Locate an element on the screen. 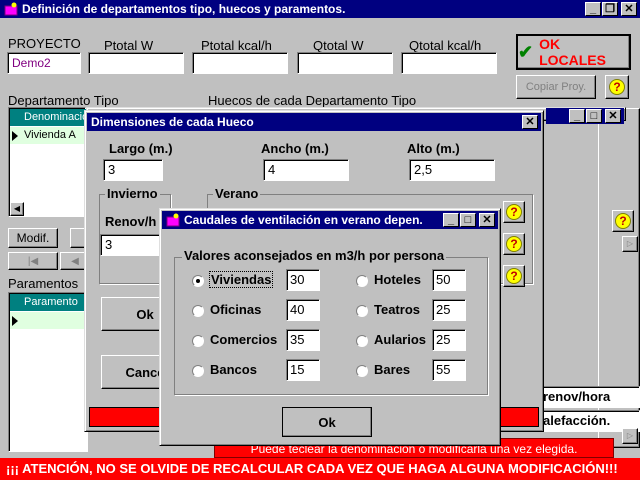 The width and height of the screenshot is (640, 480). value-input-options_left-3: 15 is located at coordinates (303, 370).